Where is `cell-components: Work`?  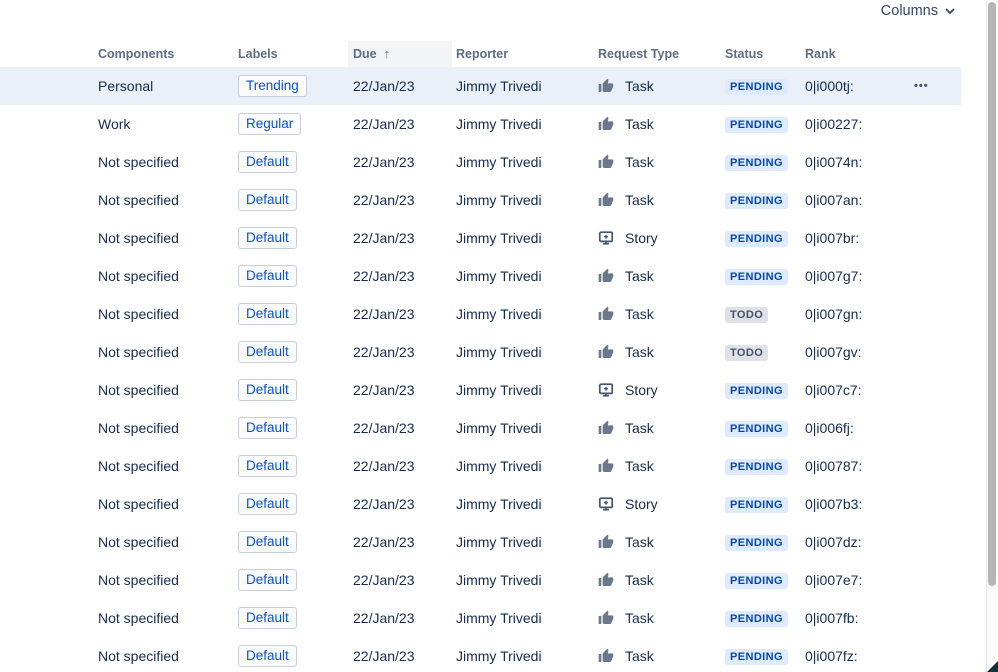 cell-components: Work is located at coordinates (114, 124).